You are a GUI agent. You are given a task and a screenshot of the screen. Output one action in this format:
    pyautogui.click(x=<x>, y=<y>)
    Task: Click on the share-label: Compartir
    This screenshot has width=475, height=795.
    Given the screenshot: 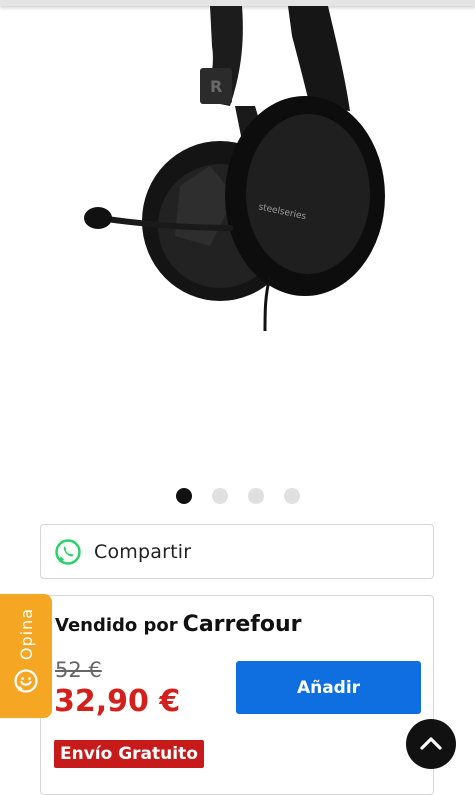 What is the action you would take?
    pyautogui.click(x=143, y=551)
    